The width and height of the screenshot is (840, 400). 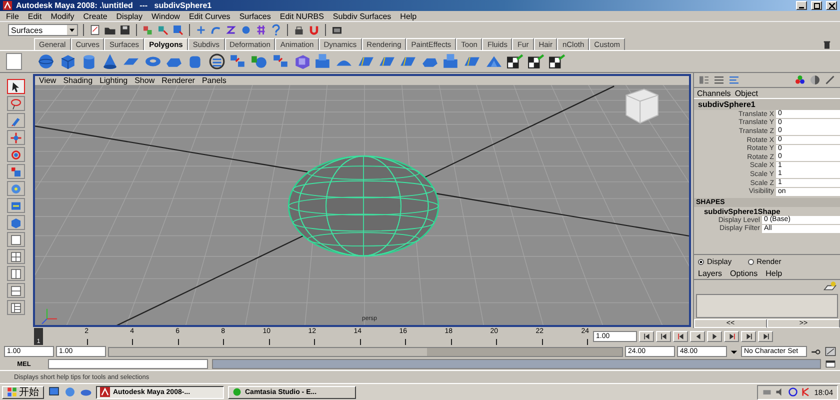 I want to click on trash-icon, so click(x=827, y=45).